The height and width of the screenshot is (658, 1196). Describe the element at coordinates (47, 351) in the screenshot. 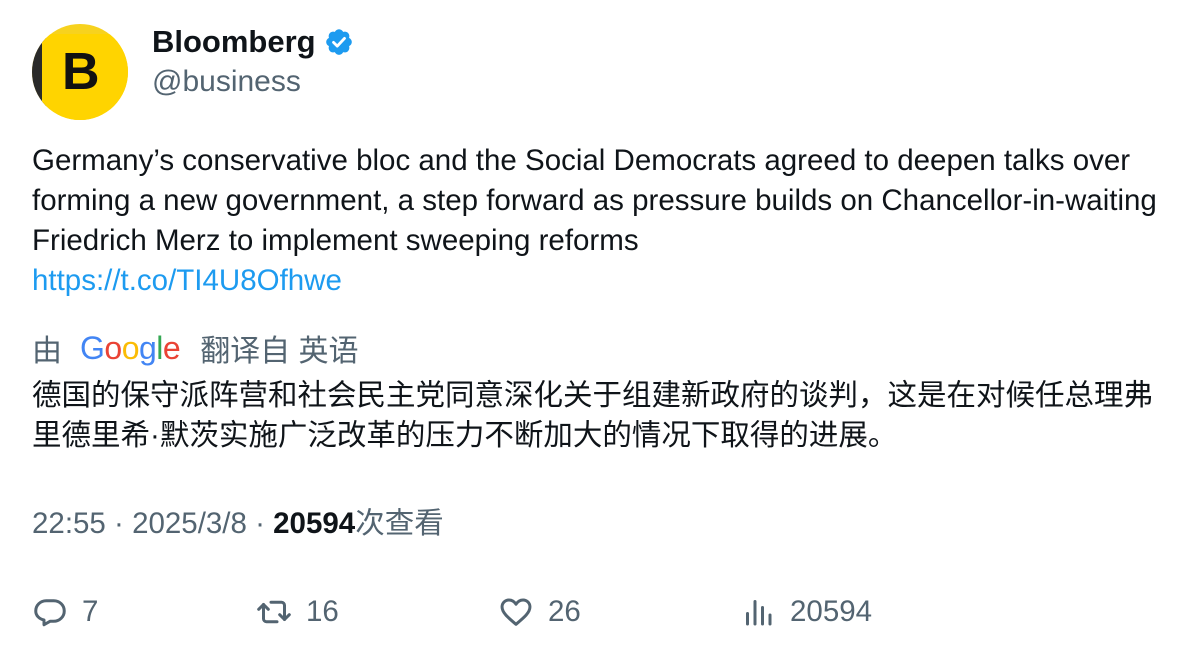

I see `translation-prefix: 由` at that location.